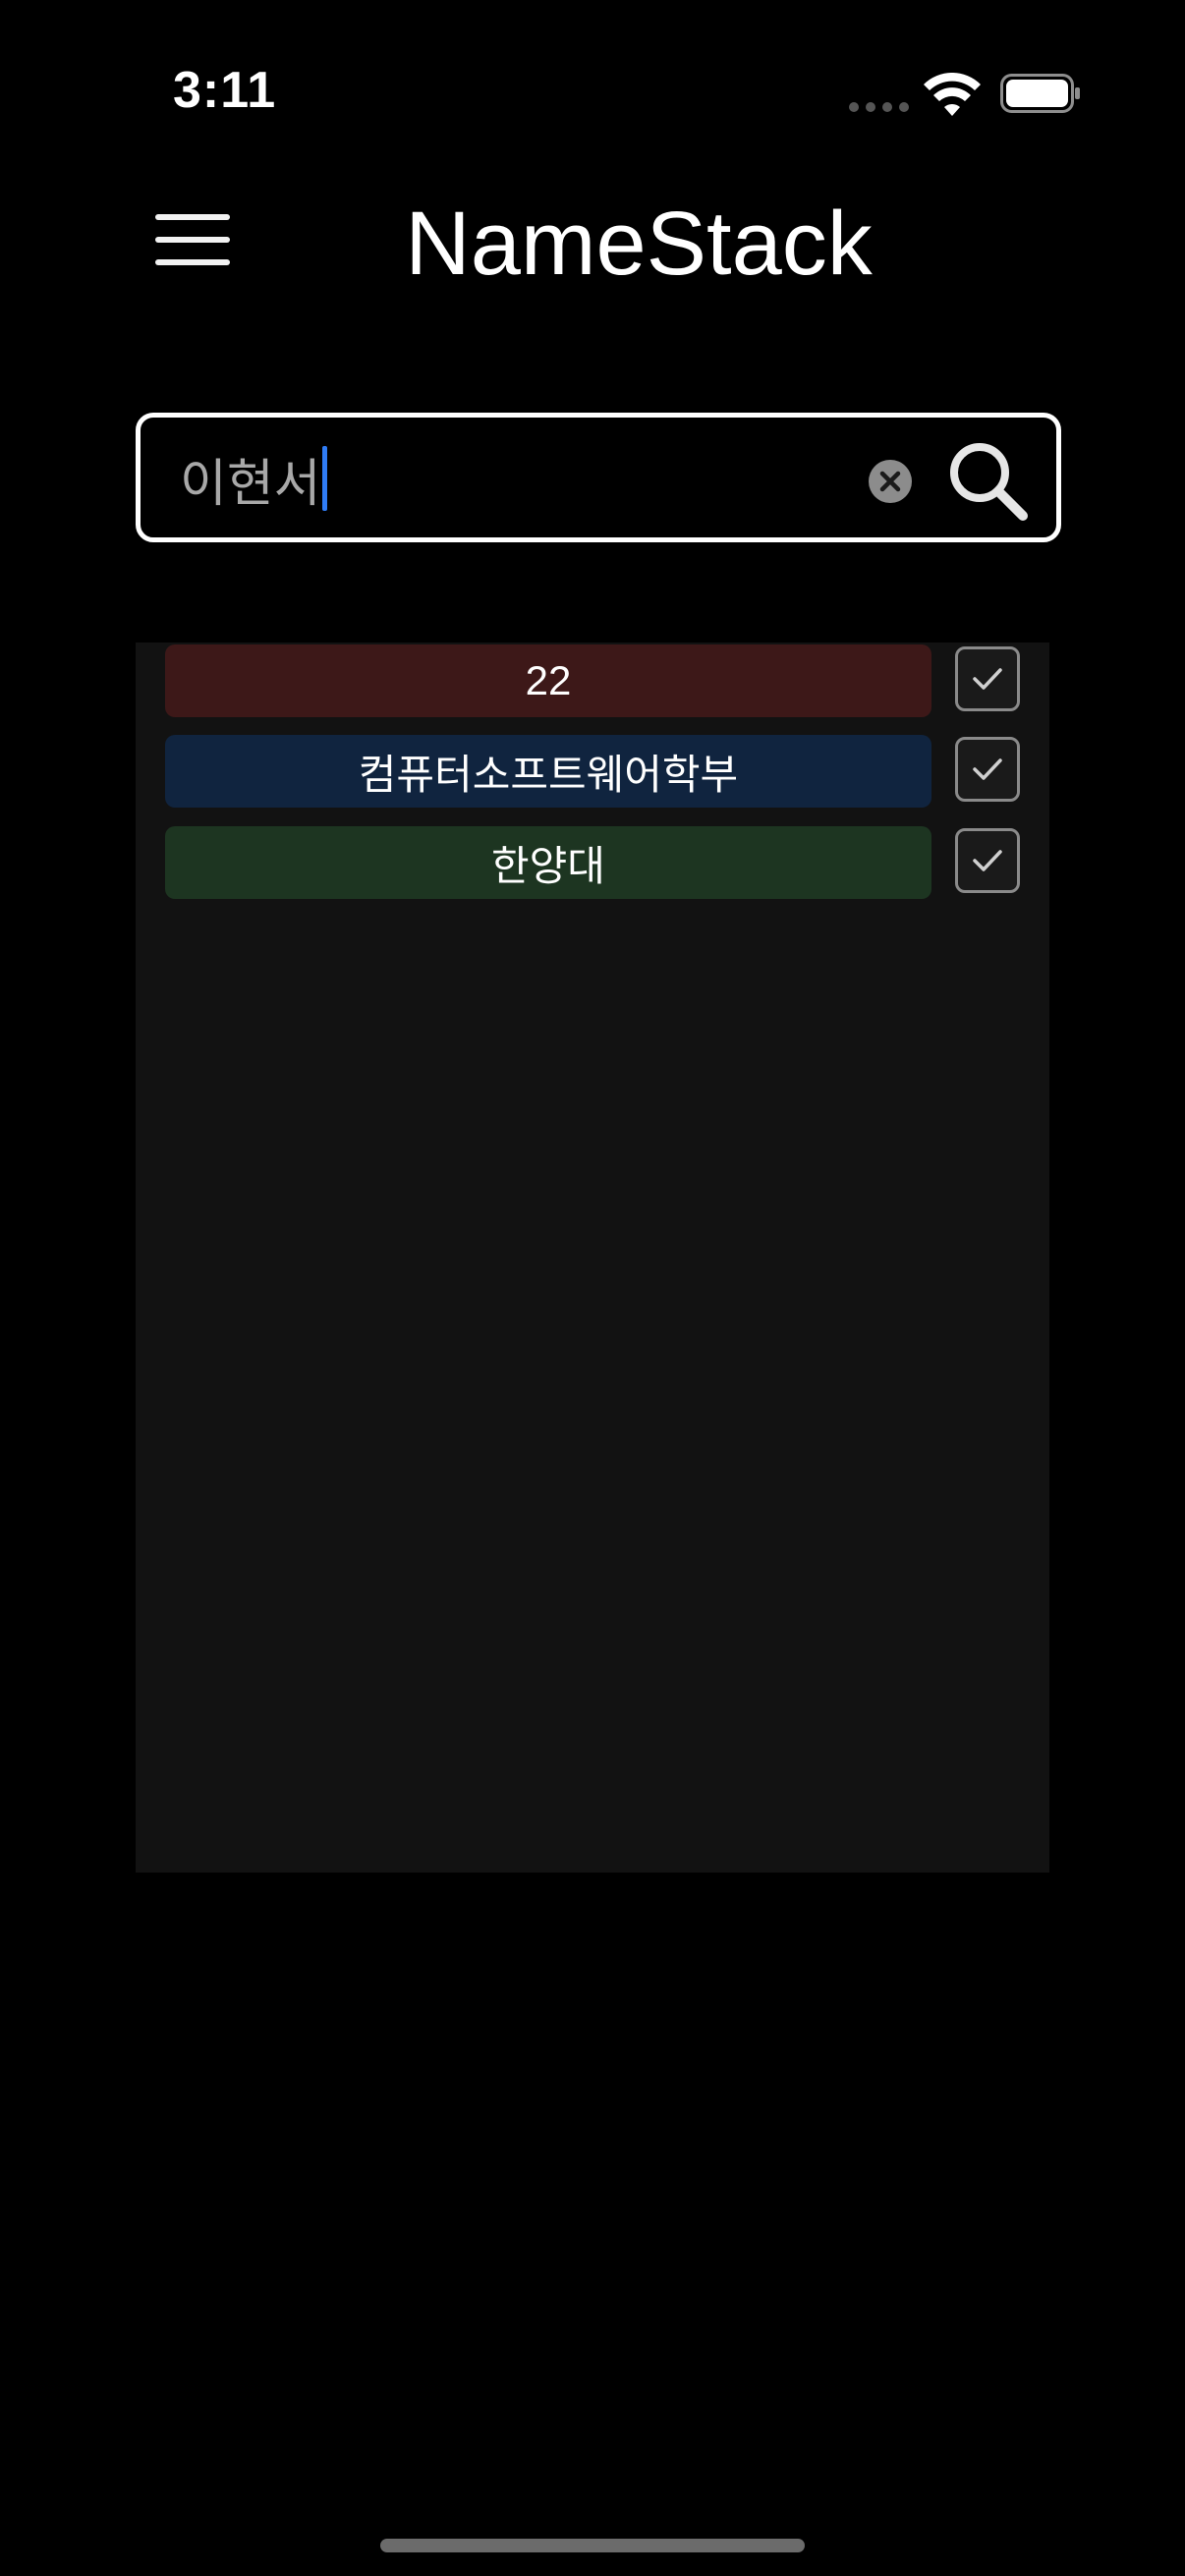  What do you see at coordinates (891, 481) in the screenshot?
I see `clear-circle-icon` at bounding box center [891, 481].